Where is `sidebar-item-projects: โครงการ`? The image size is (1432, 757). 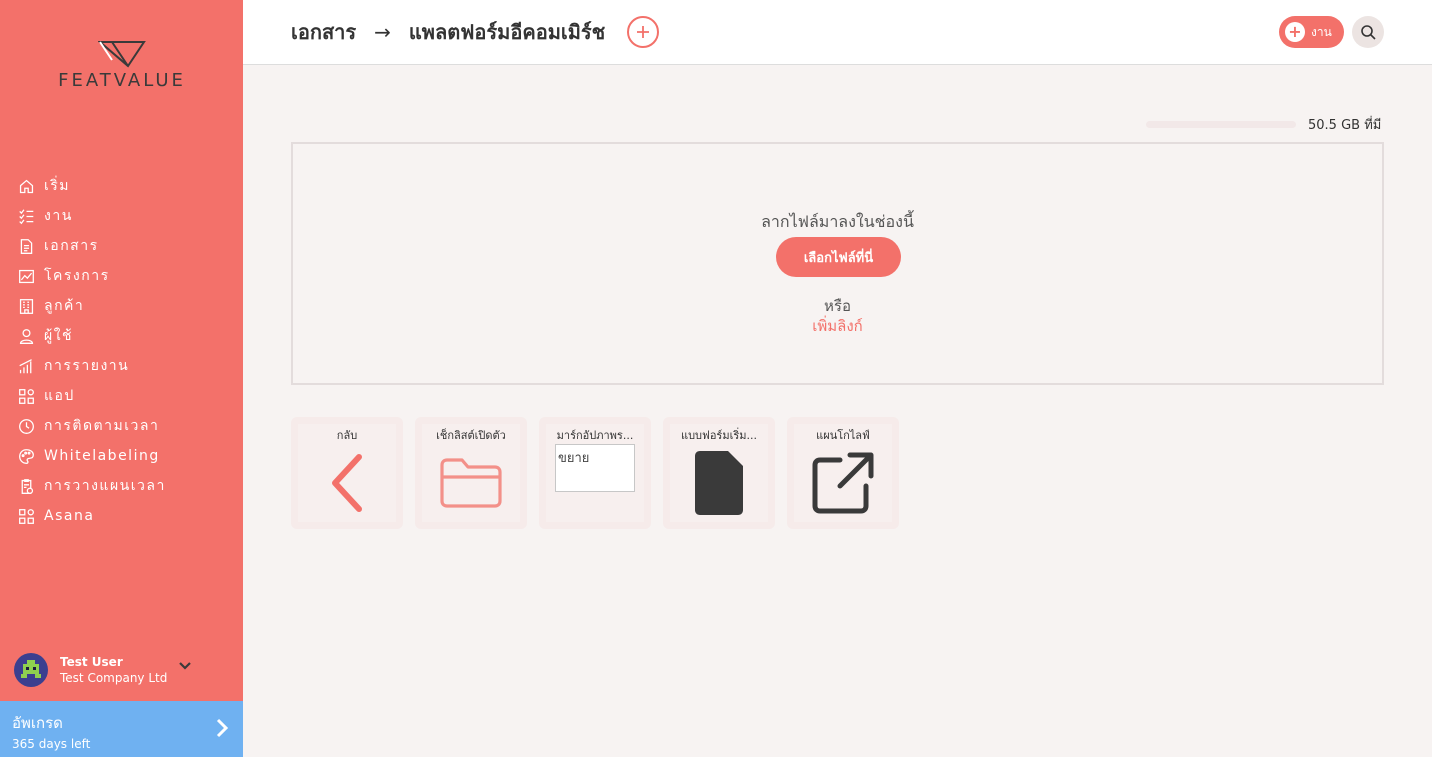
sidebar-item-projects: โครงการ is located at coordinates (126, 276).